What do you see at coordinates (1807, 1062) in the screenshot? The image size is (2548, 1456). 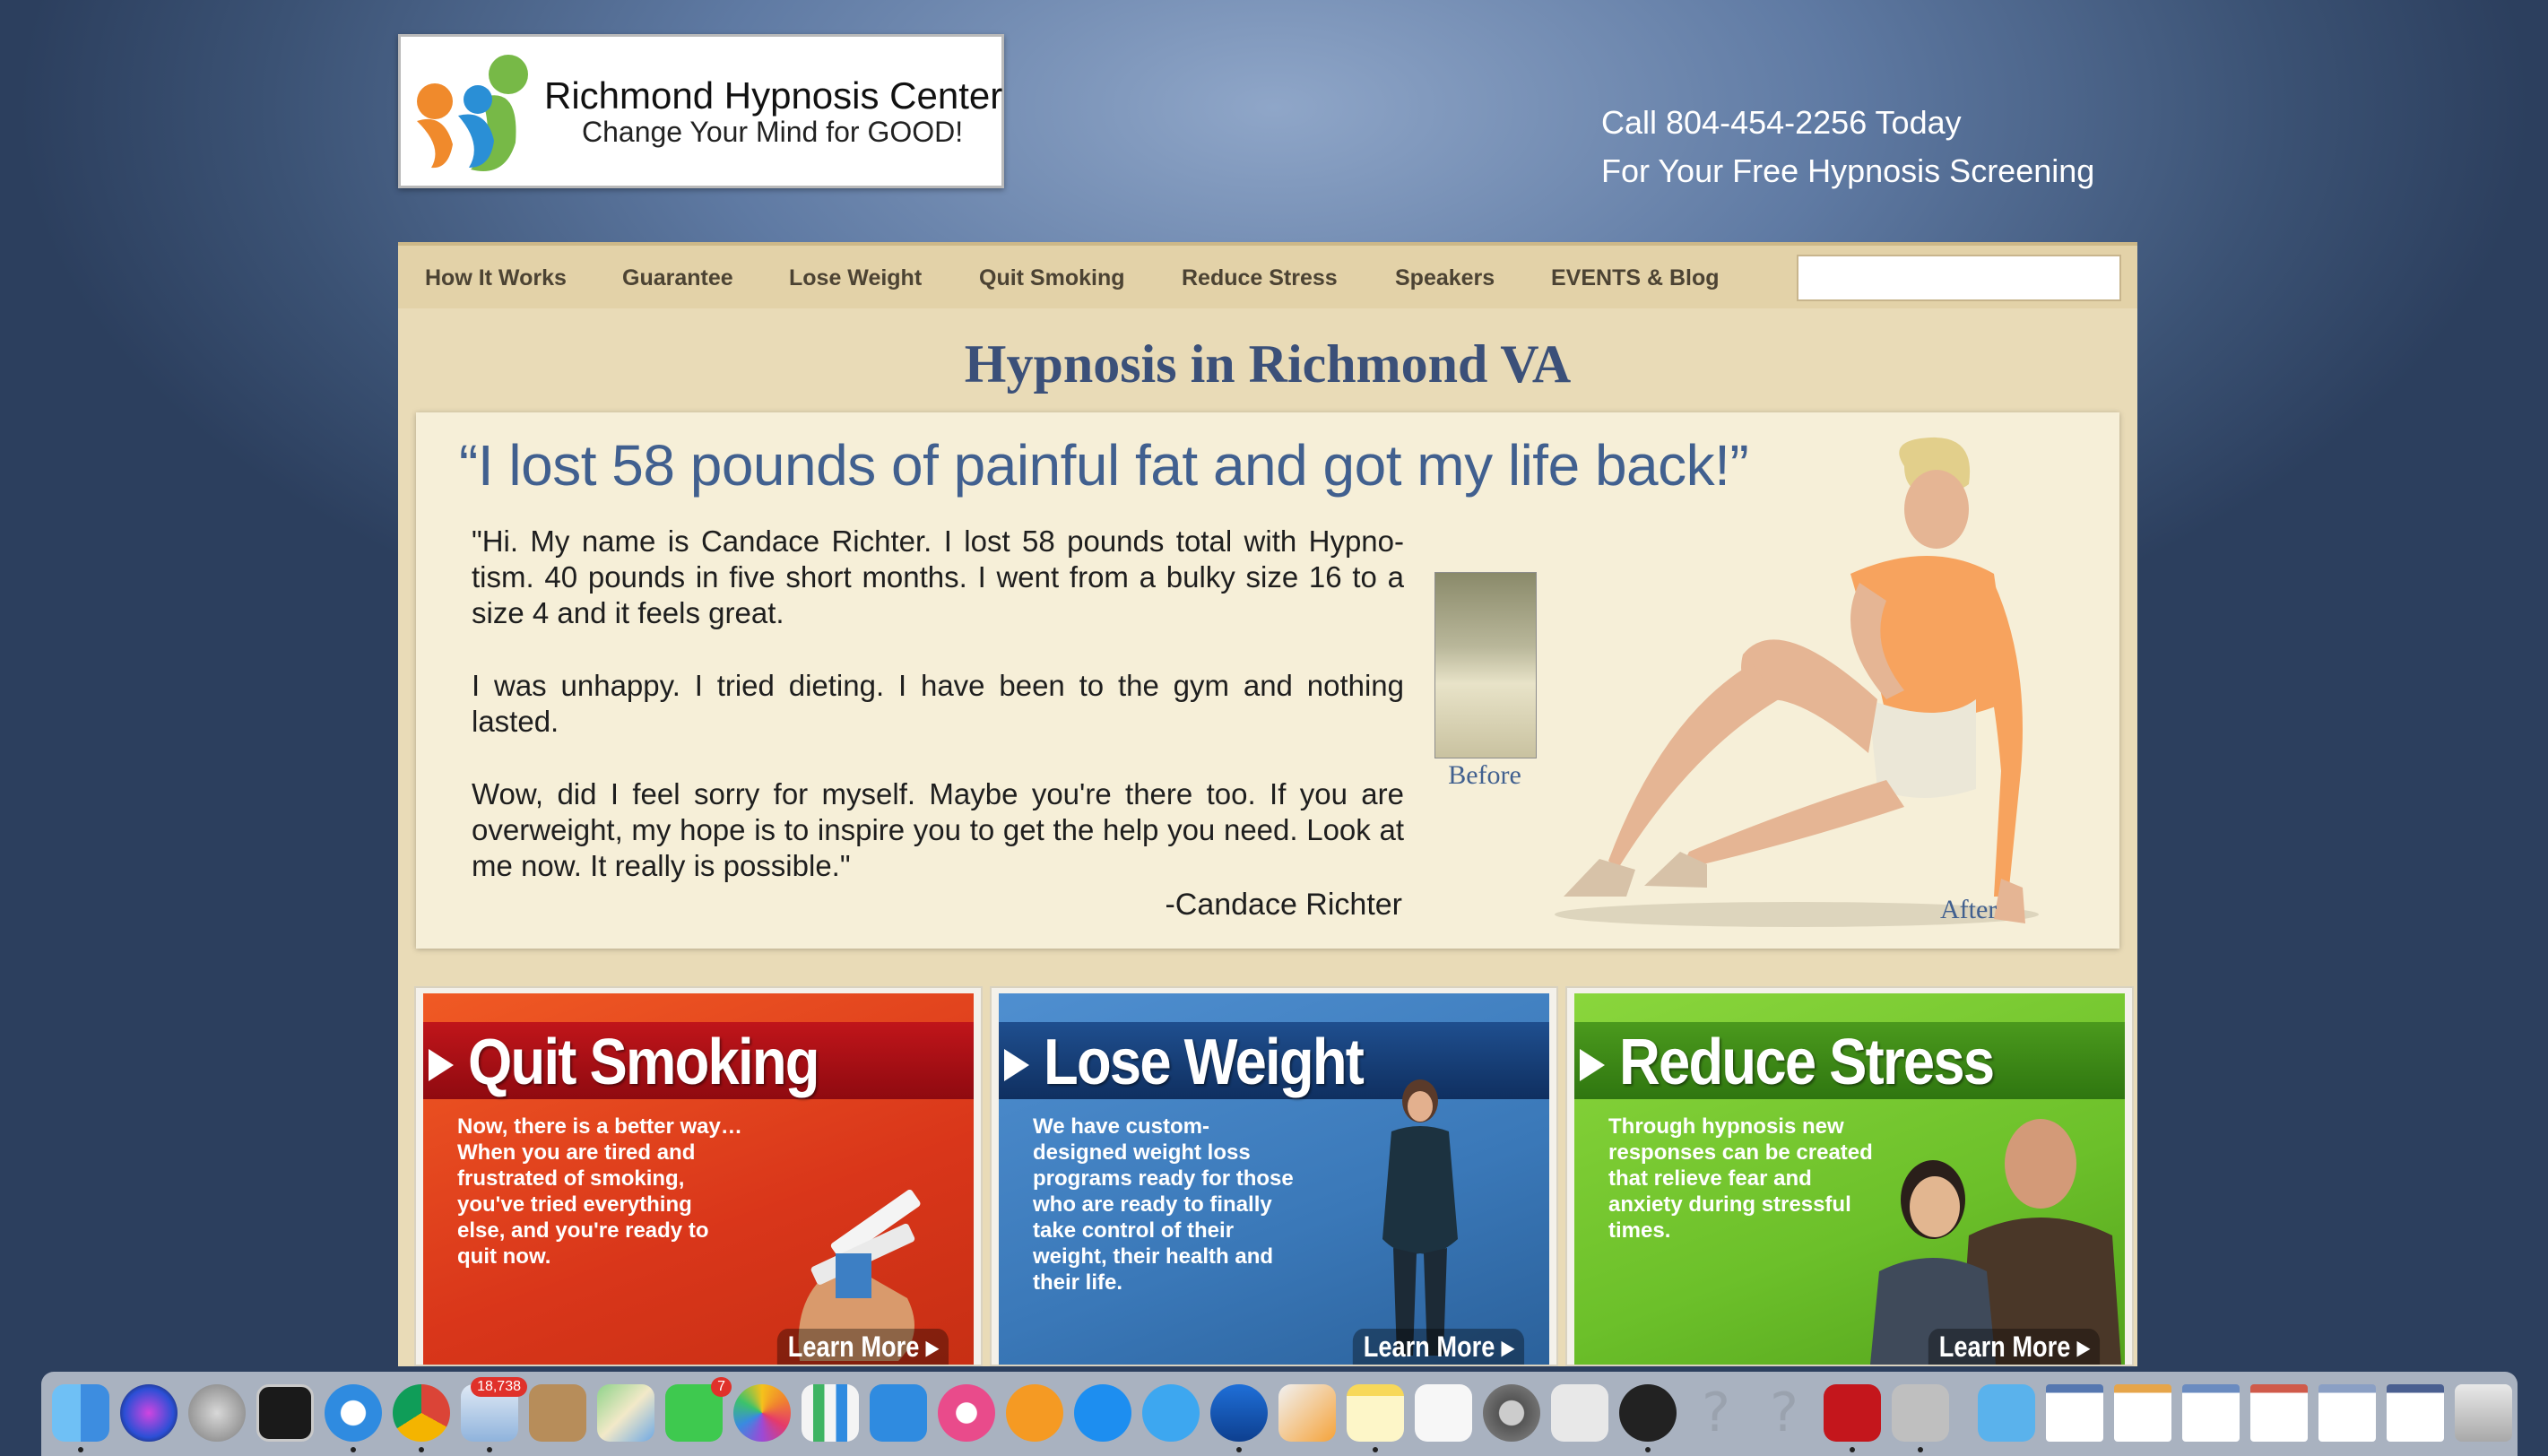 I see `card-title: Reduce Stress` at bounding box center [1807, 1062].